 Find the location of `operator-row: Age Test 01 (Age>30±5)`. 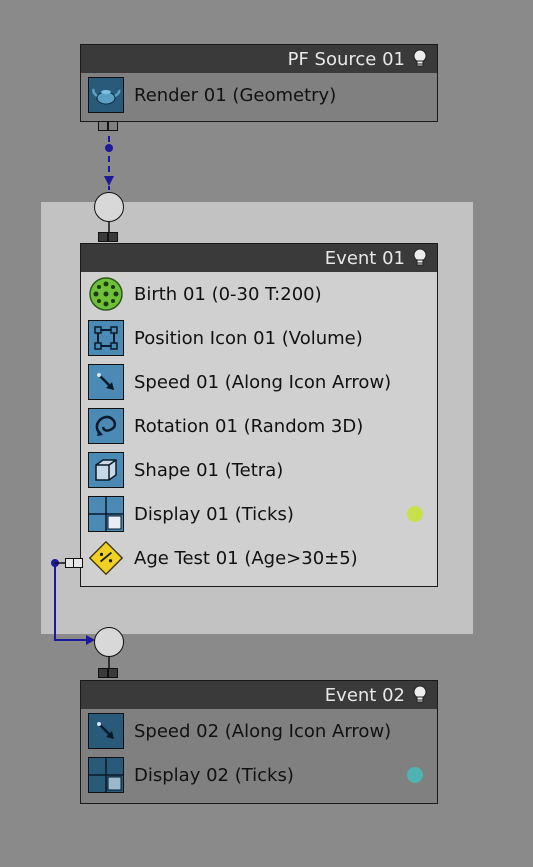

operator-row: Age Test 01 (Age>30±5) is located at coordinates (259, 558).